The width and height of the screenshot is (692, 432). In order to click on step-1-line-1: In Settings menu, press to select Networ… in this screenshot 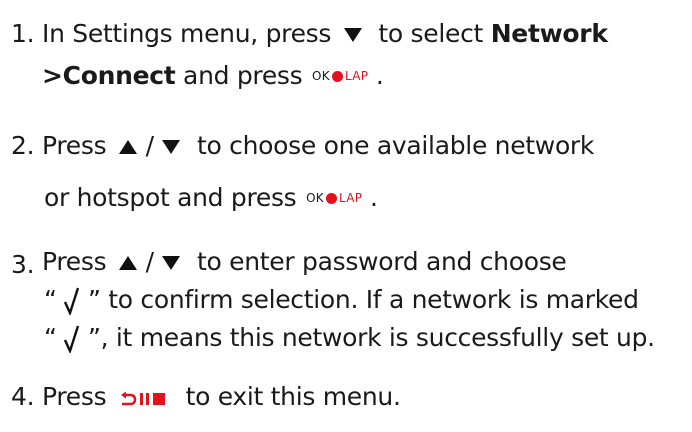, I will do `click(325, 33)`.